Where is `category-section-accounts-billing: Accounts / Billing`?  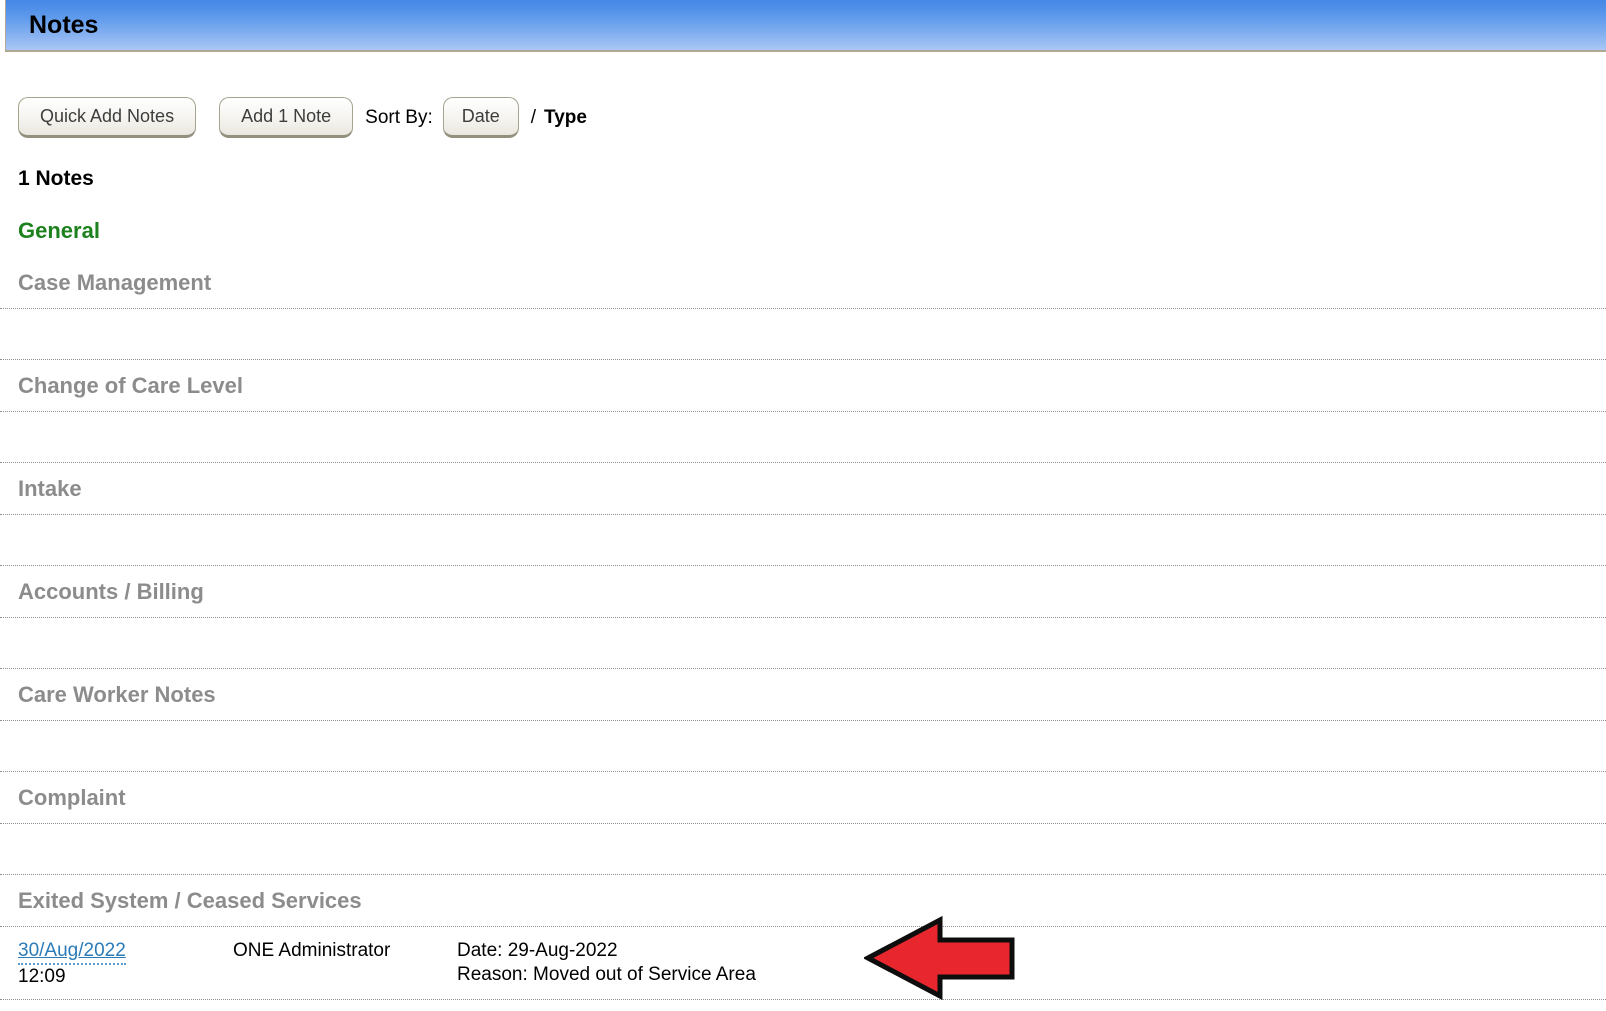
category-section-accounts-billing: Accounts / Billing is located at coordinates (803, 617).